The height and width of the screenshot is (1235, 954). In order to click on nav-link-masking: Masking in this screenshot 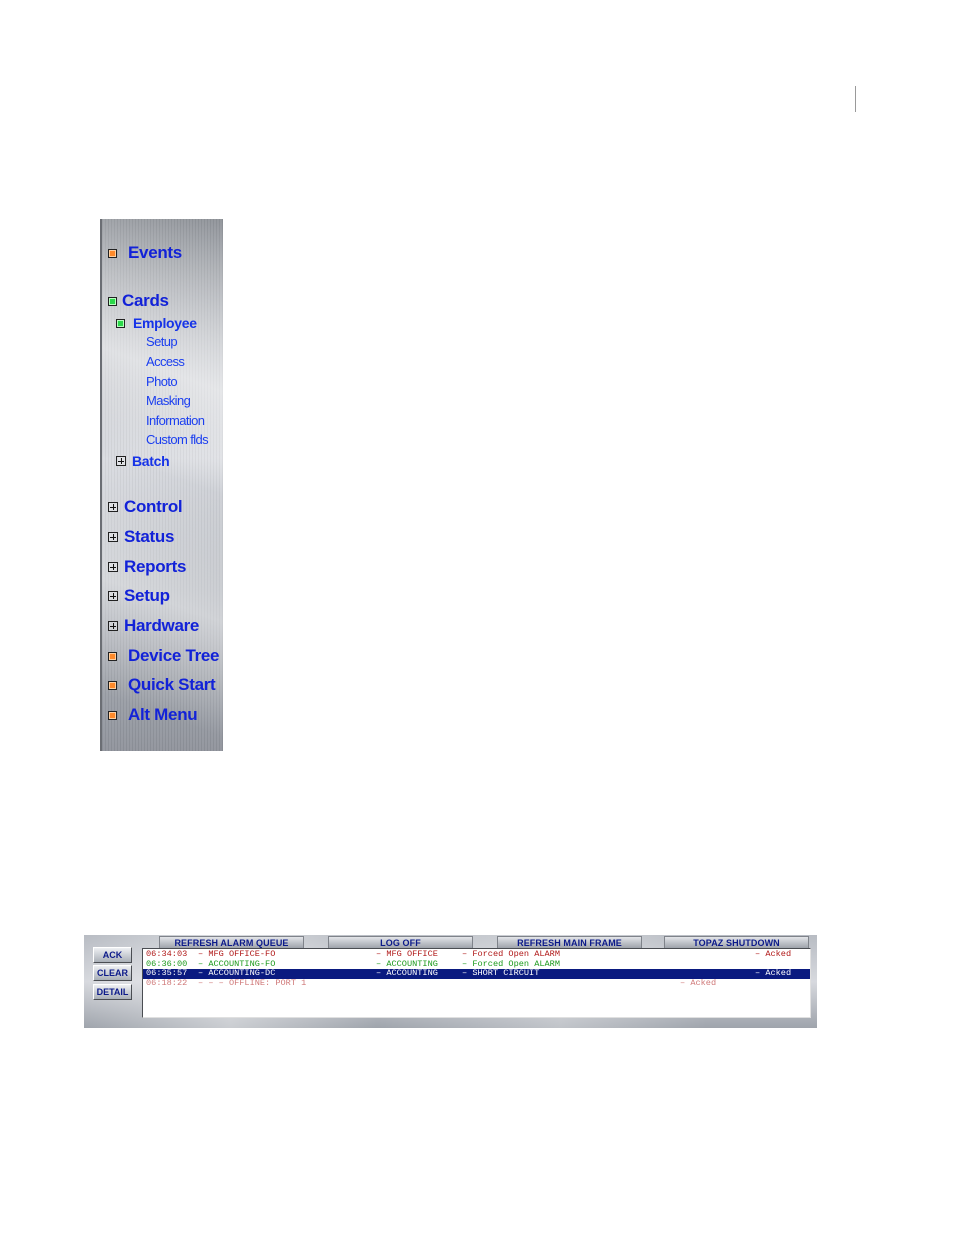, I will do `click(168, 400)`.